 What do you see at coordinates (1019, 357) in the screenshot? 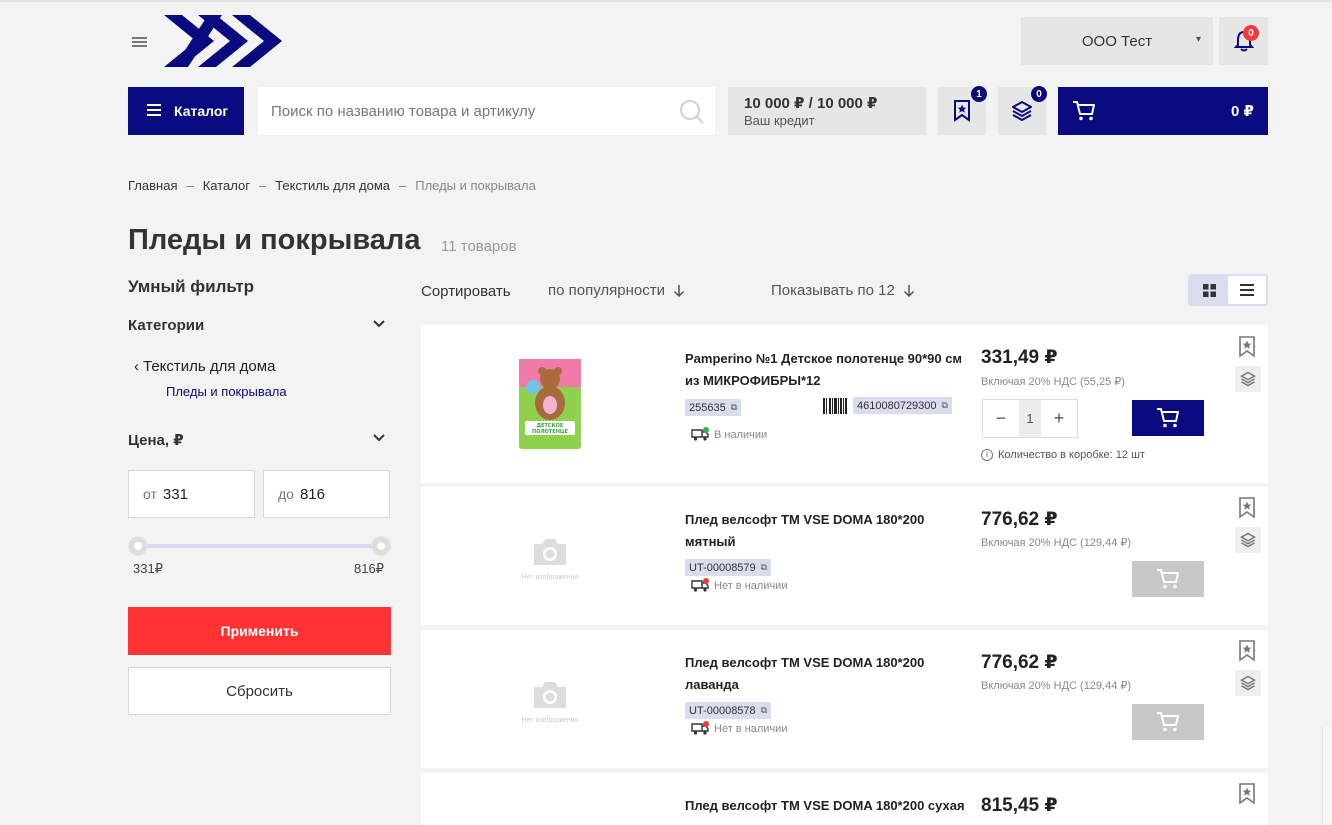
I see `product-price: 331,49 ₽` at bounding box center [1019, 357].